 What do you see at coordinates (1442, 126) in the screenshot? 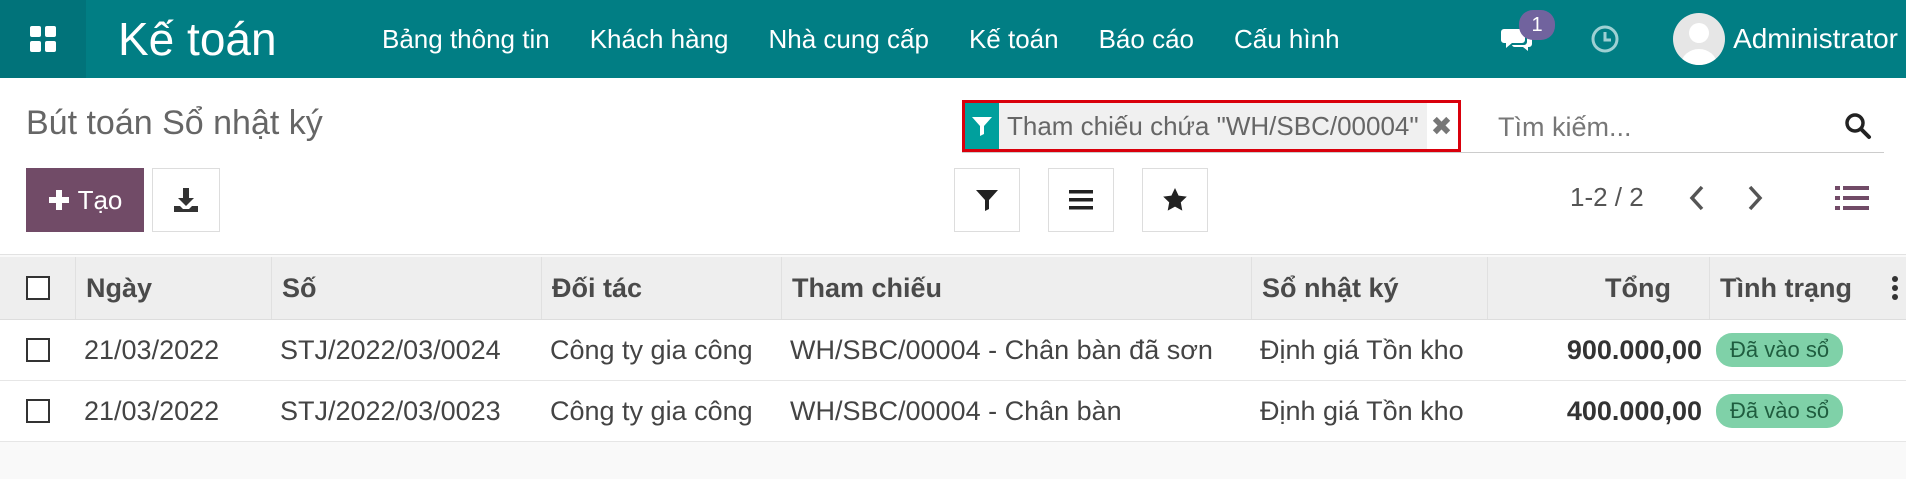
I see `facet-remove-icon: ✖` at bounding box center [1442, 126].